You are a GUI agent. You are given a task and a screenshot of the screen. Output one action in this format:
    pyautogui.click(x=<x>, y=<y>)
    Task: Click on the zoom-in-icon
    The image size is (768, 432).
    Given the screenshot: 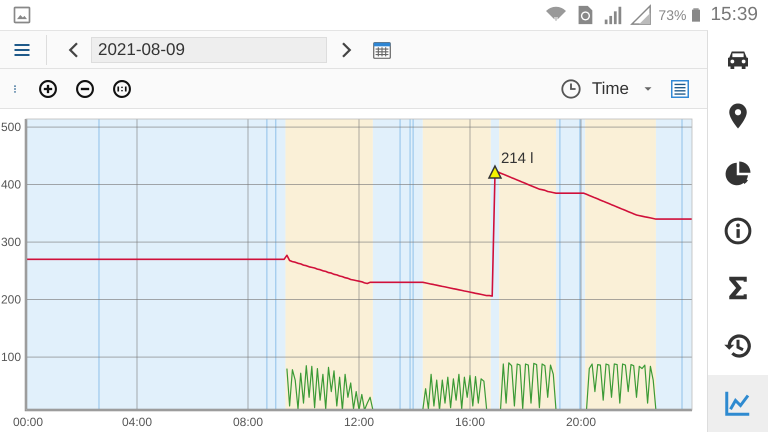 What is the action you would take?
    pyautogui.click(x=48, y=88)
    